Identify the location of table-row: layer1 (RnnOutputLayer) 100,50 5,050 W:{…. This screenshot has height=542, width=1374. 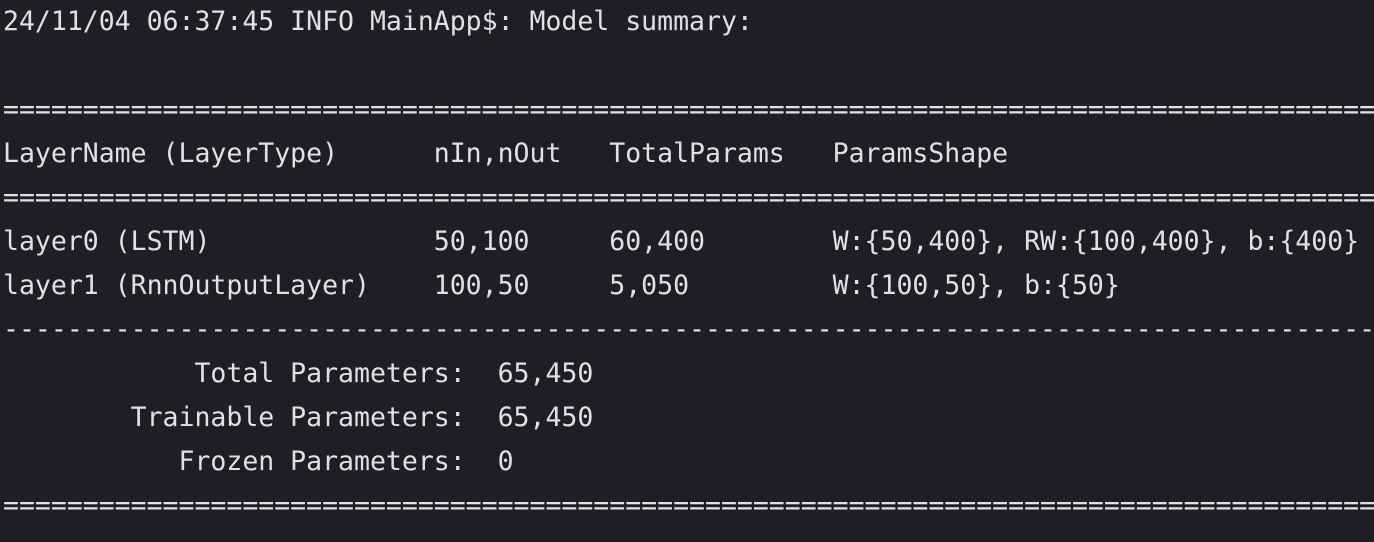
(561, 285).